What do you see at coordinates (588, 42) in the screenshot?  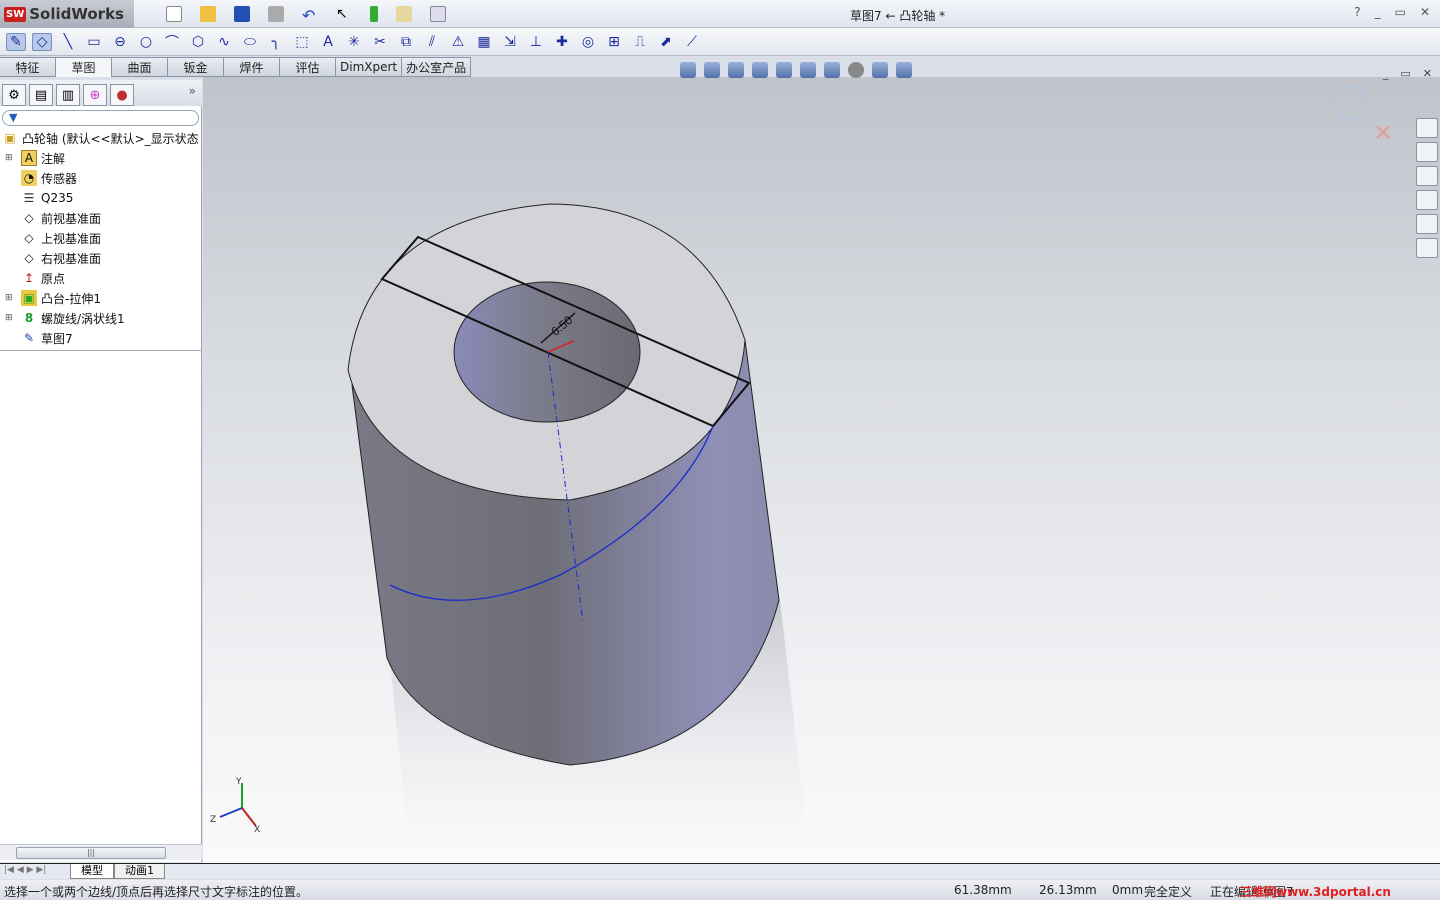 I see `quick-snaps-icon: ◎` at bounding box center [588, 42].